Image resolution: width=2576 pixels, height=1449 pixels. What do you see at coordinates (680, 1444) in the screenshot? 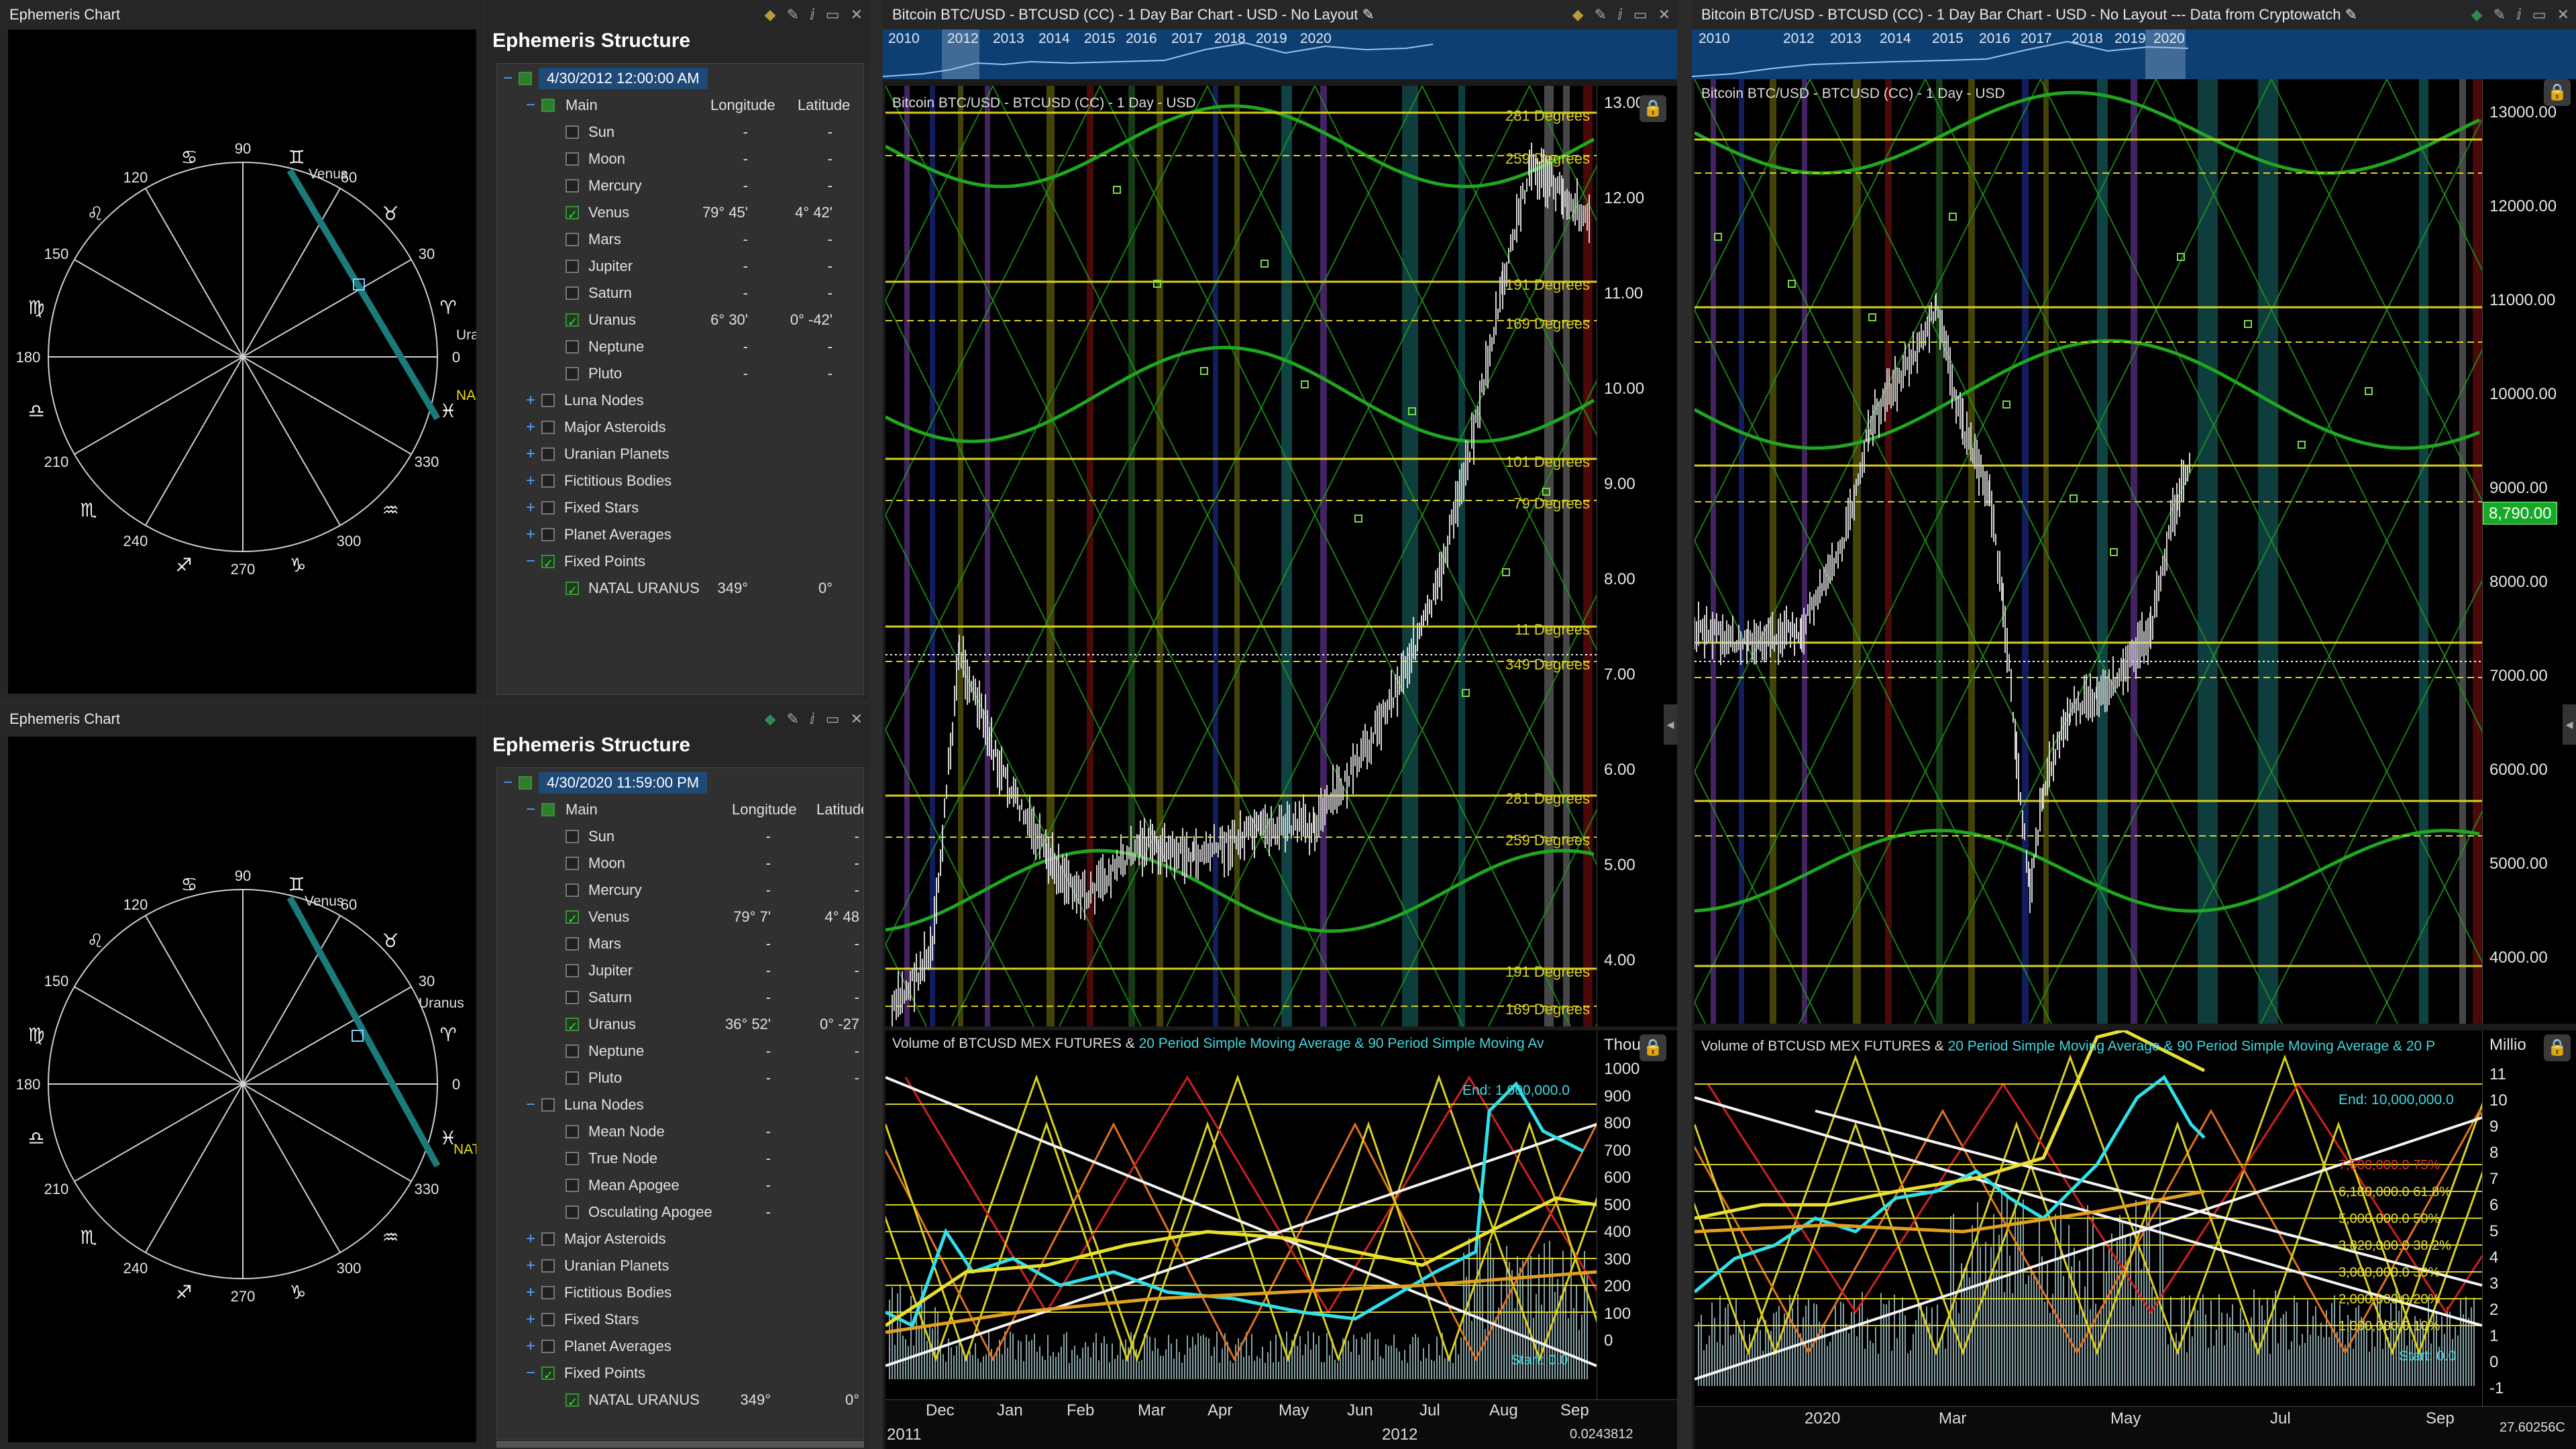
I see `horizontal-scrollbar` at bounding box center [680, 1444].